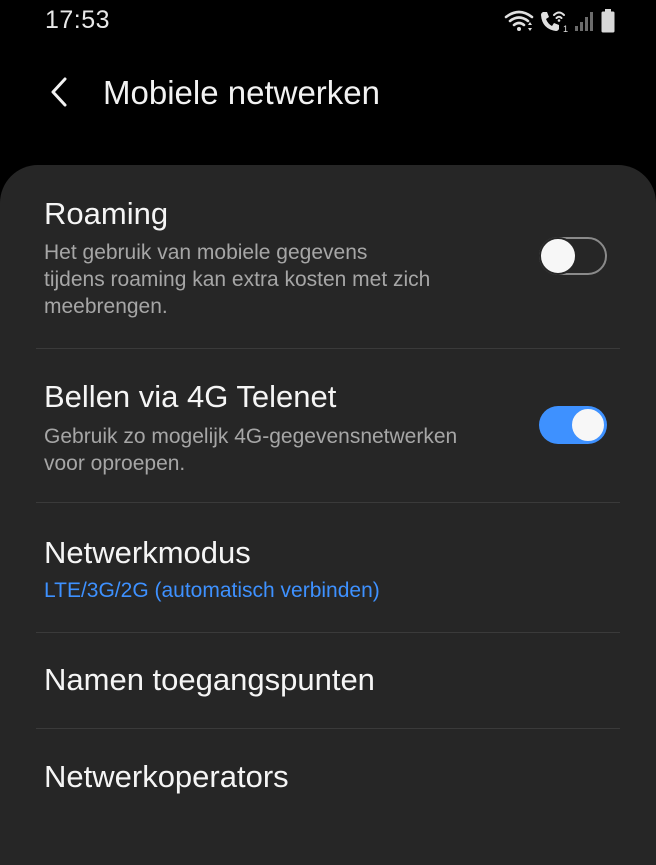  I want to click on apn-title: Namen toegangspunten, so click(209, 679).